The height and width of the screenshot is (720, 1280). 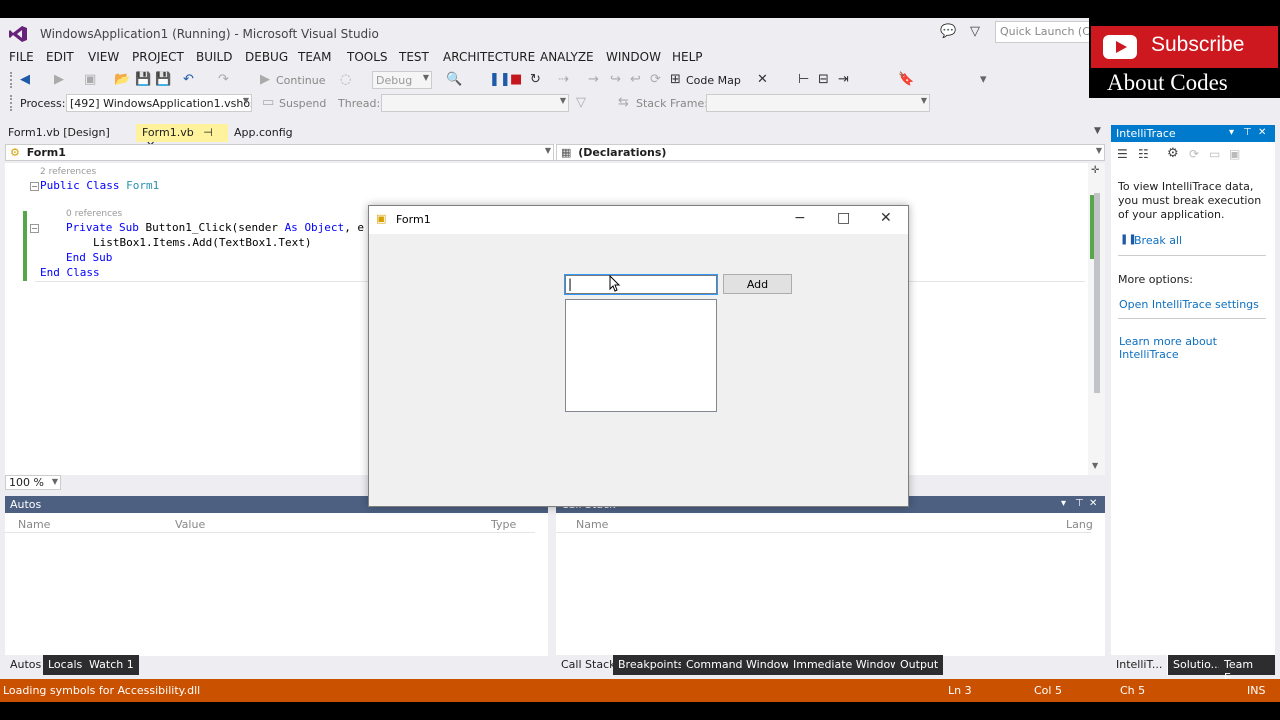 I want to click on open-icon: ▭, so click(x=1214, y=154).